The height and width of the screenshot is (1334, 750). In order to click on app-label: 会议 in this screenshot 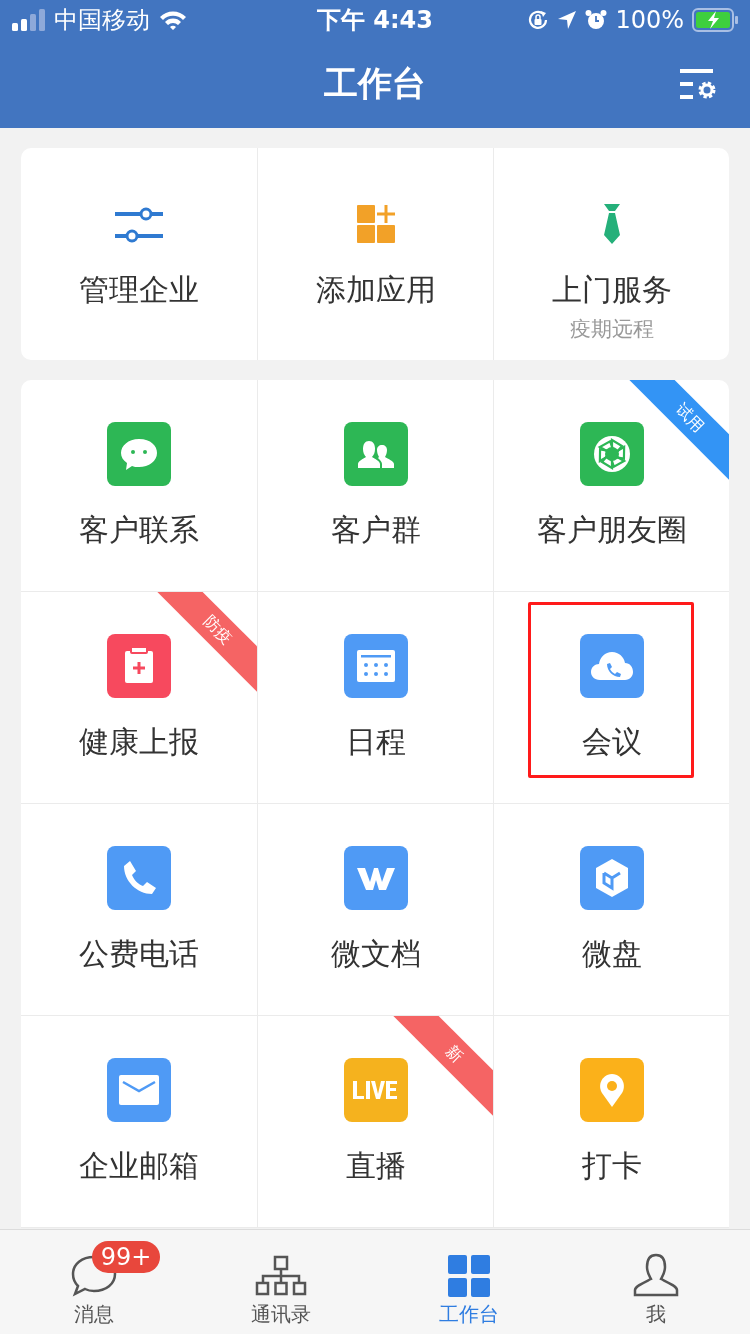, I will do `click(611, 742)`.